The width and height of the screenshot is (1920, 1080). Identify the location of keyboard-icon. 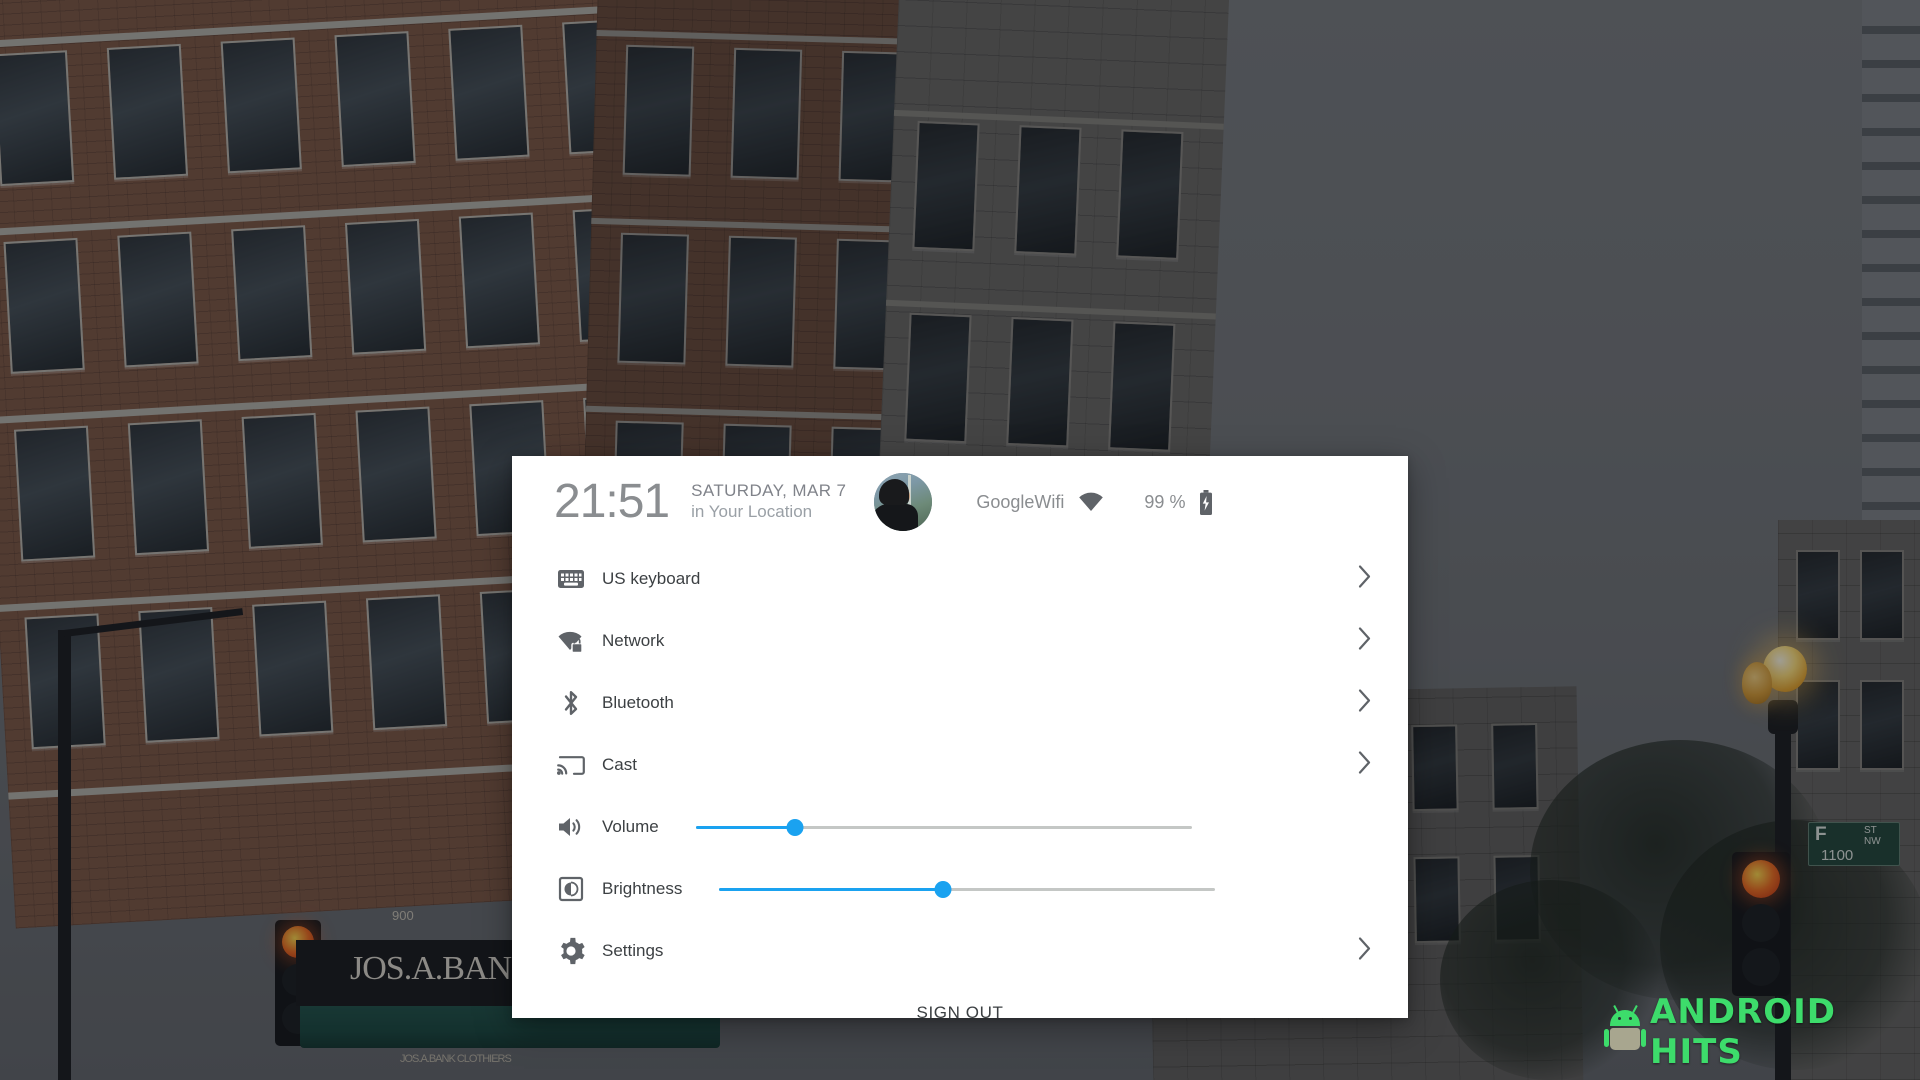
(571, 579).